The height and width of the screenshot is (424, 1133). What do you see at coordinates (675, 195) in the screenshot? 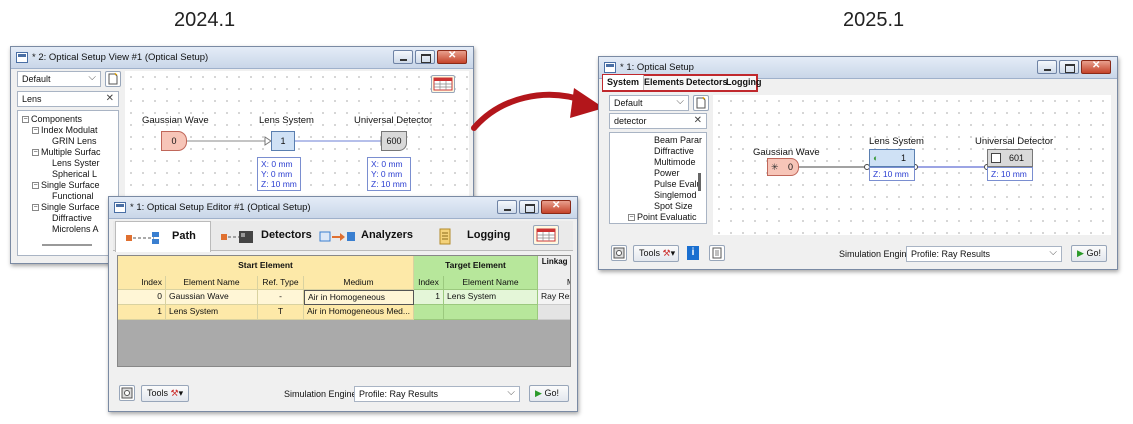
I see `tree-item: Singlemod` at bounding box center [675, 195].